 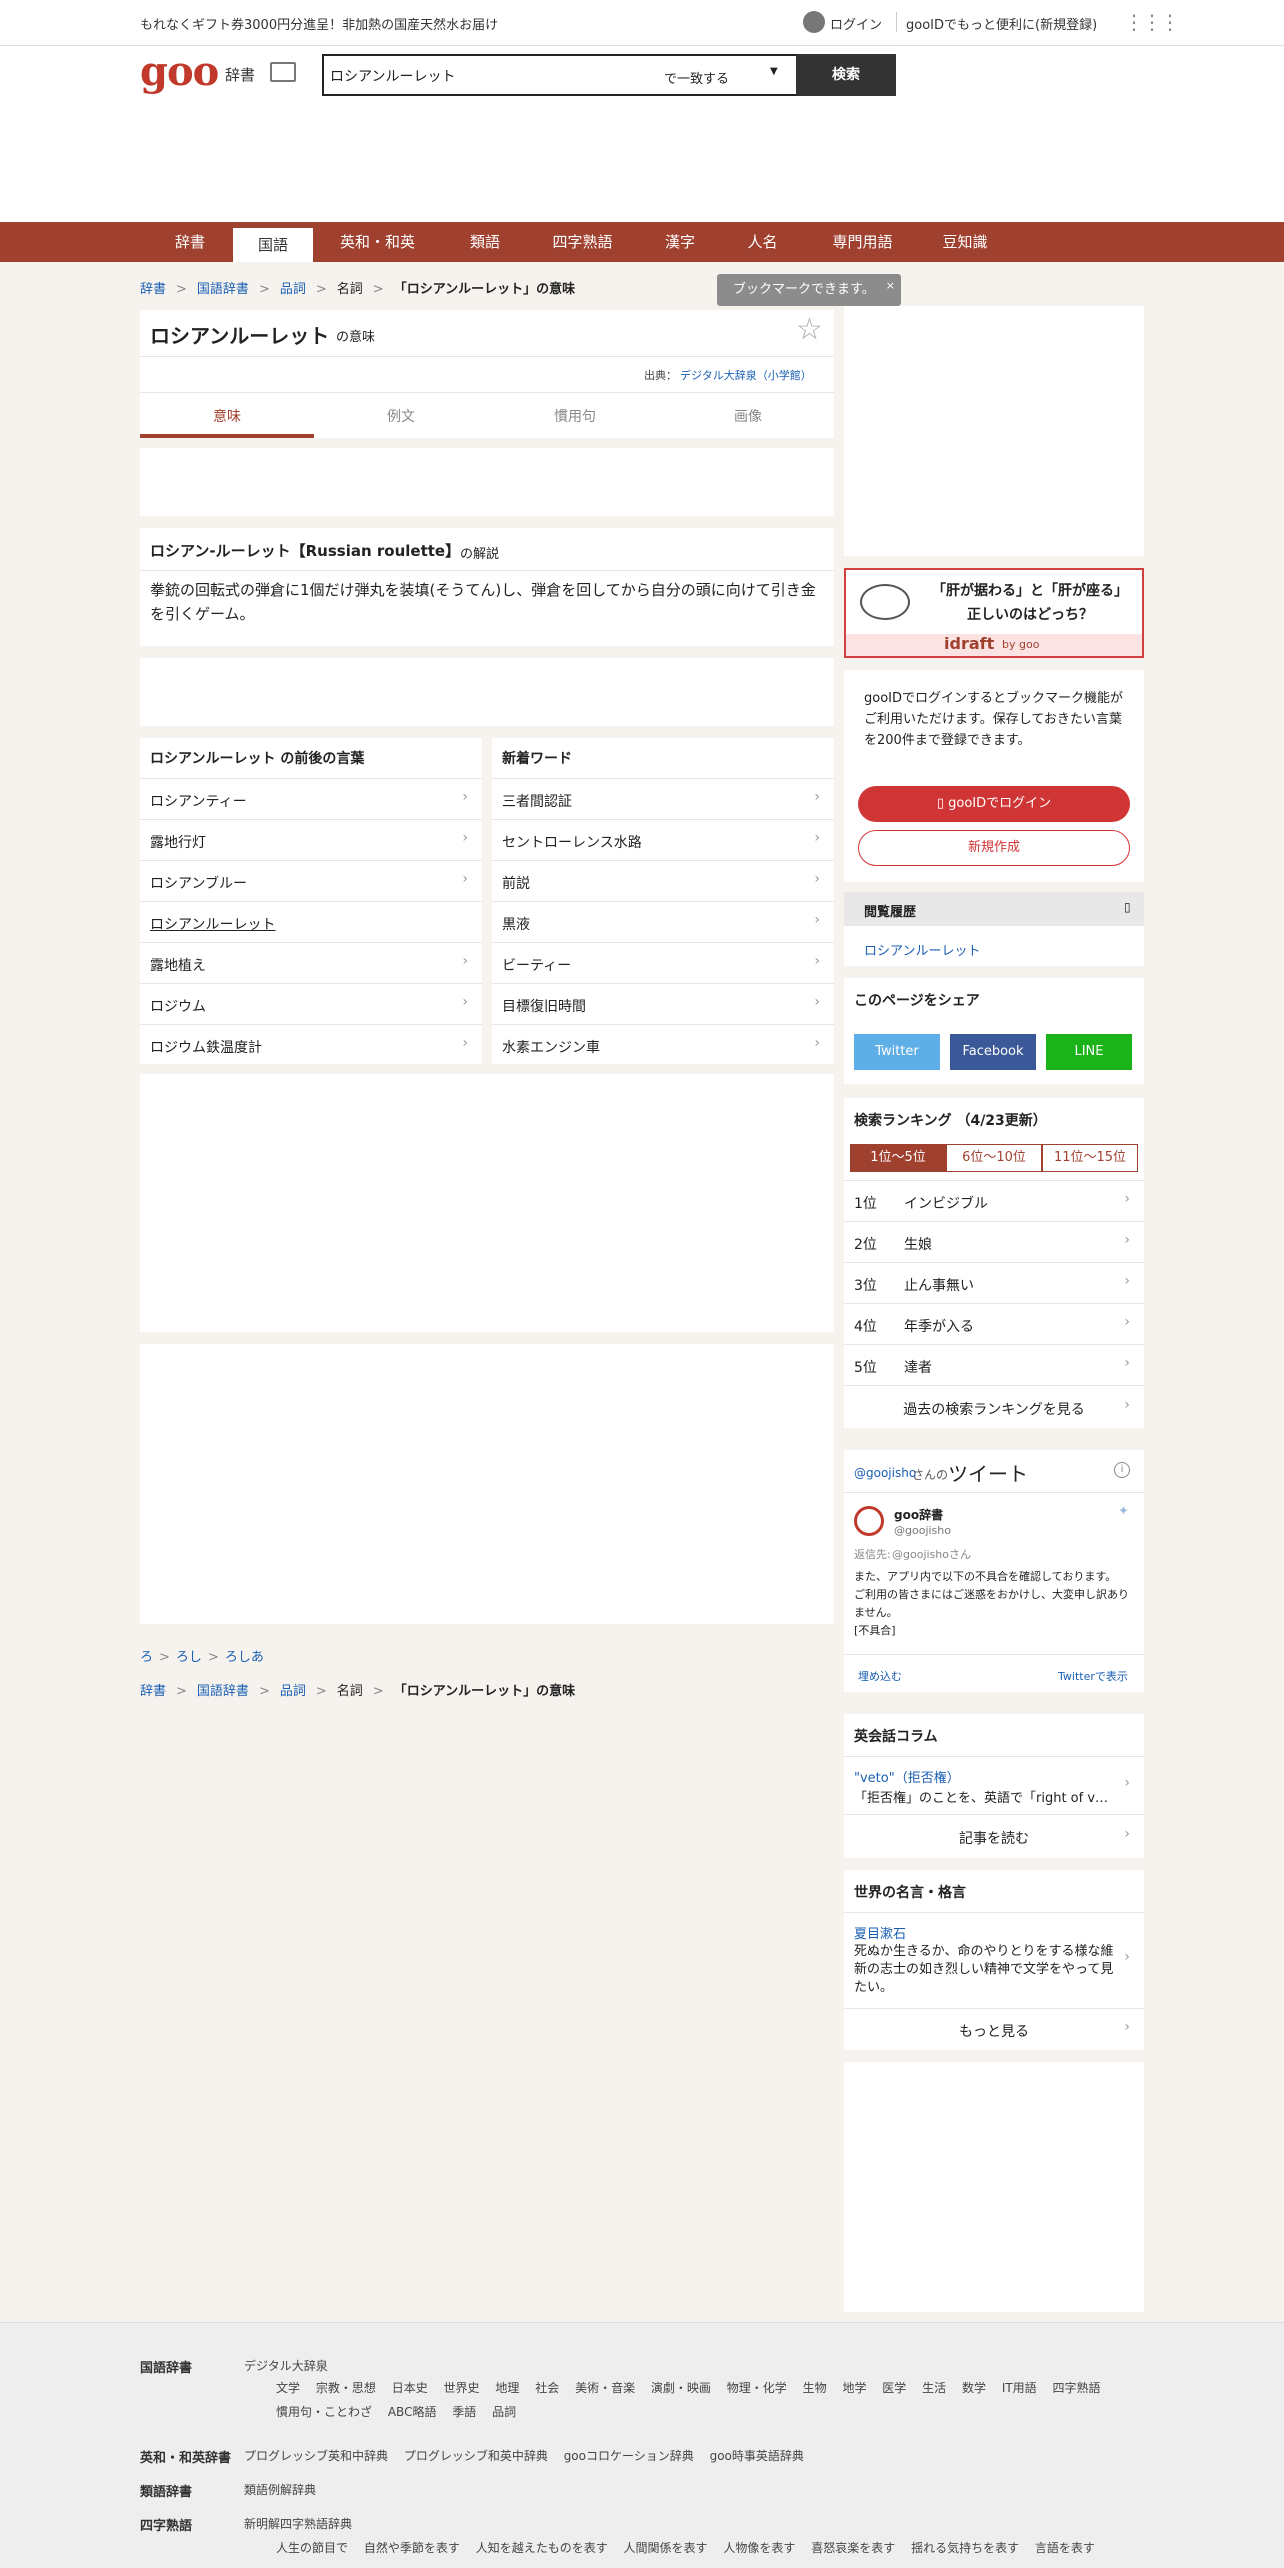 I want to click on nav-item-senmon: 専門用語, so click(x=862, y=242).